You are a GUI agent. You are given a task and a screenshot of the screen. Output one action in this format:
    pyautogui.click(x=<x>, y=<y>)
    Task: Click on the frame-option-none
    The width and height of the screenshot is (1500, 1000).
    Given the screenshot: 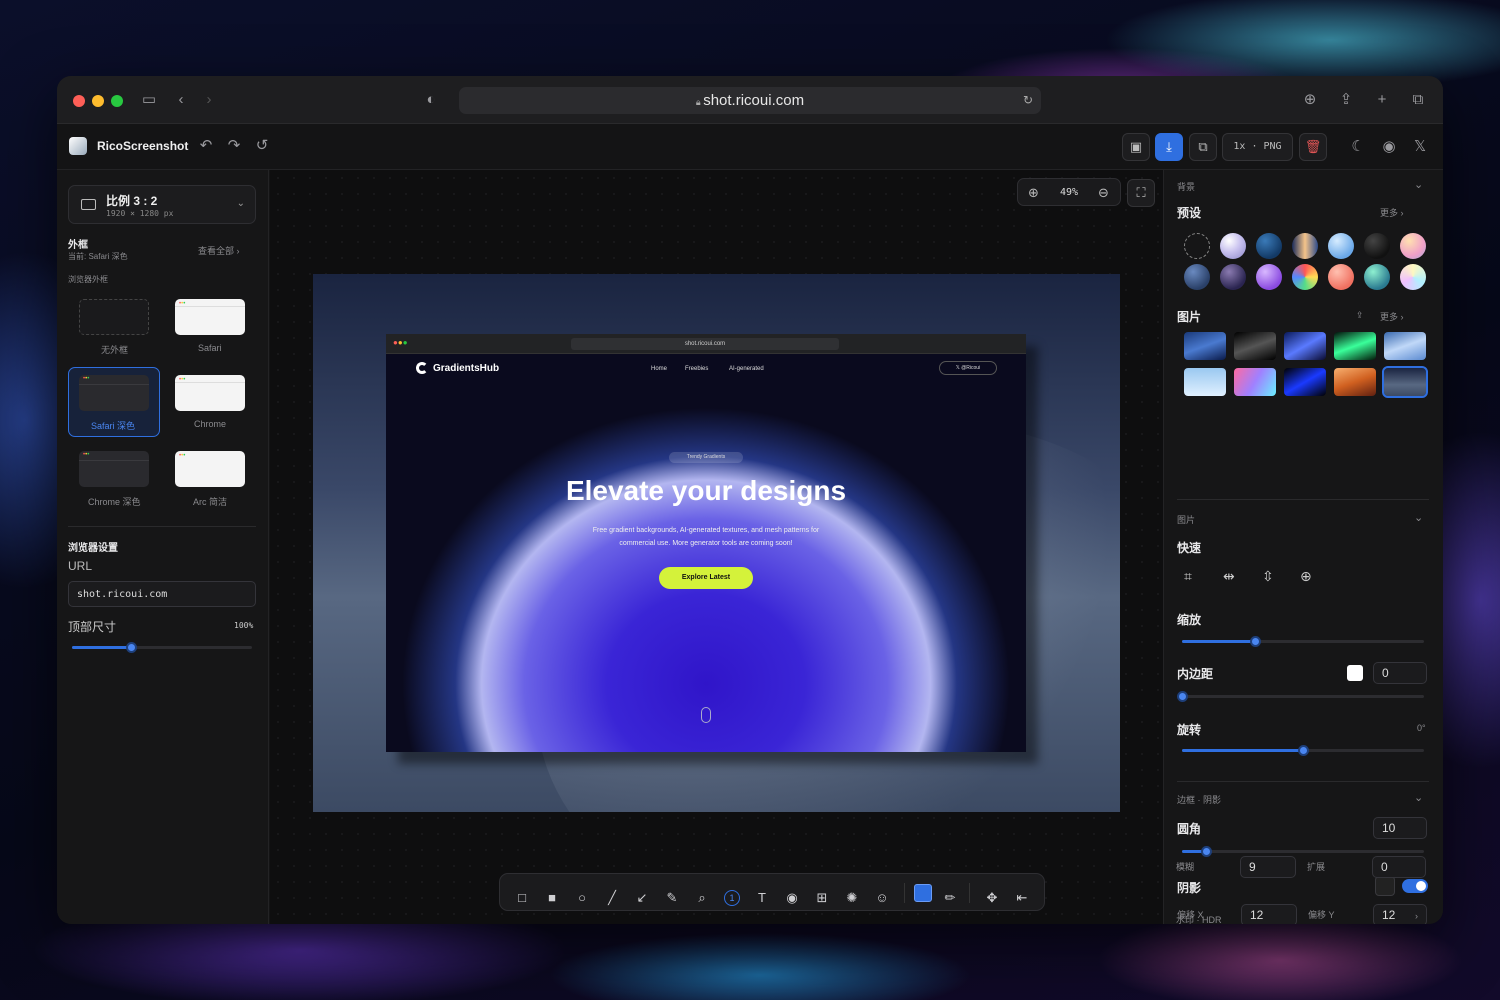 What is the action you would take?
    pyautogui.click(x=114, y=317)
    